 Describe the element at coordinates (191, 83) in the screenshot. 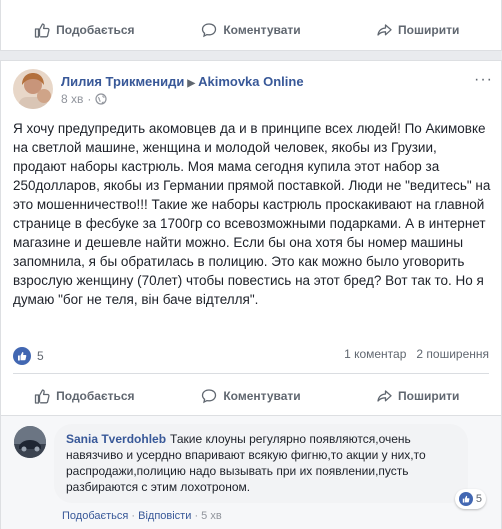

I see `caret-right-icon: ▶` at that location.